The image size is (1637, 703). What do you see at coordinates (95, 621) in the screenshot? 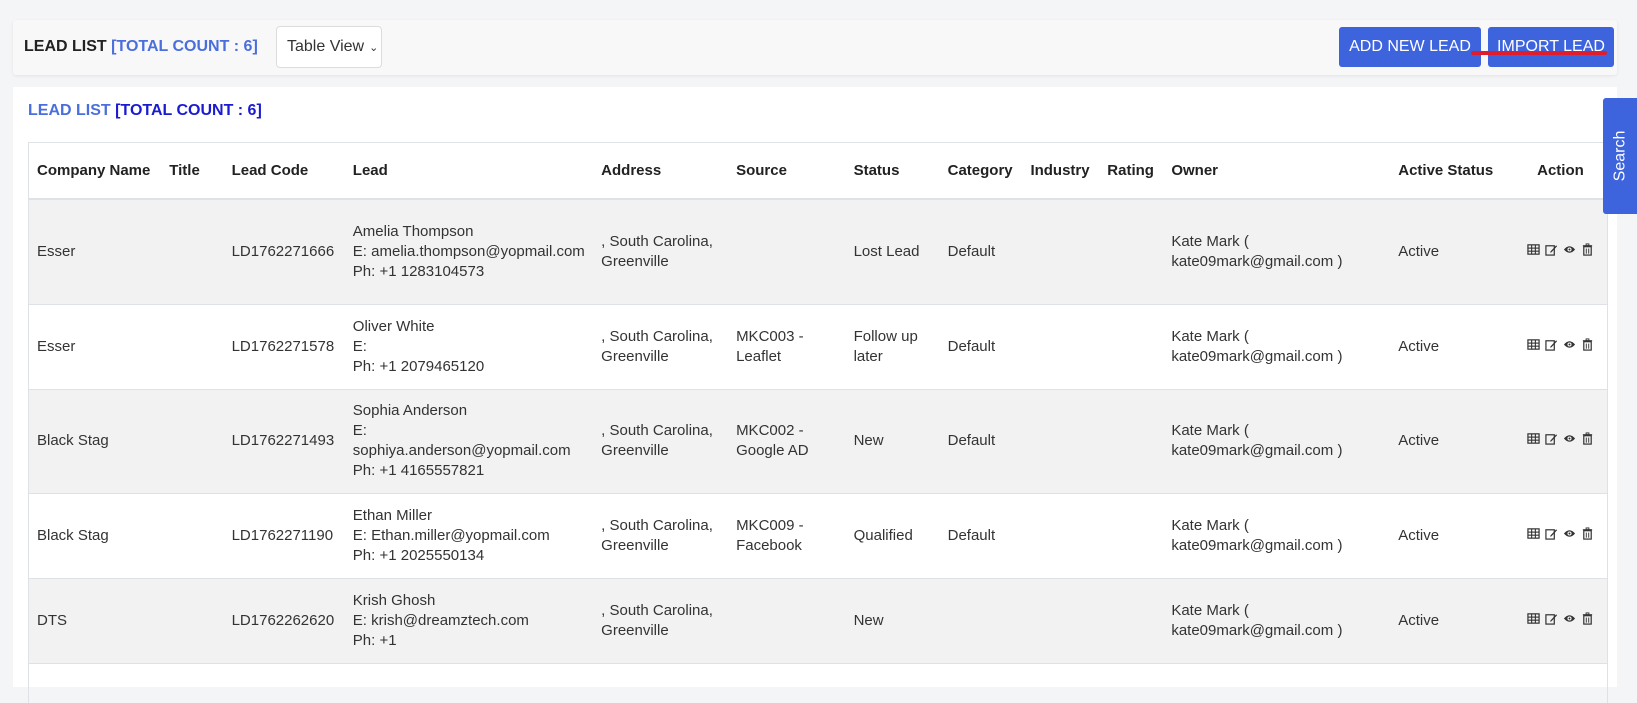
I see `cell-company: DTS` at bounding box center [95, 621].